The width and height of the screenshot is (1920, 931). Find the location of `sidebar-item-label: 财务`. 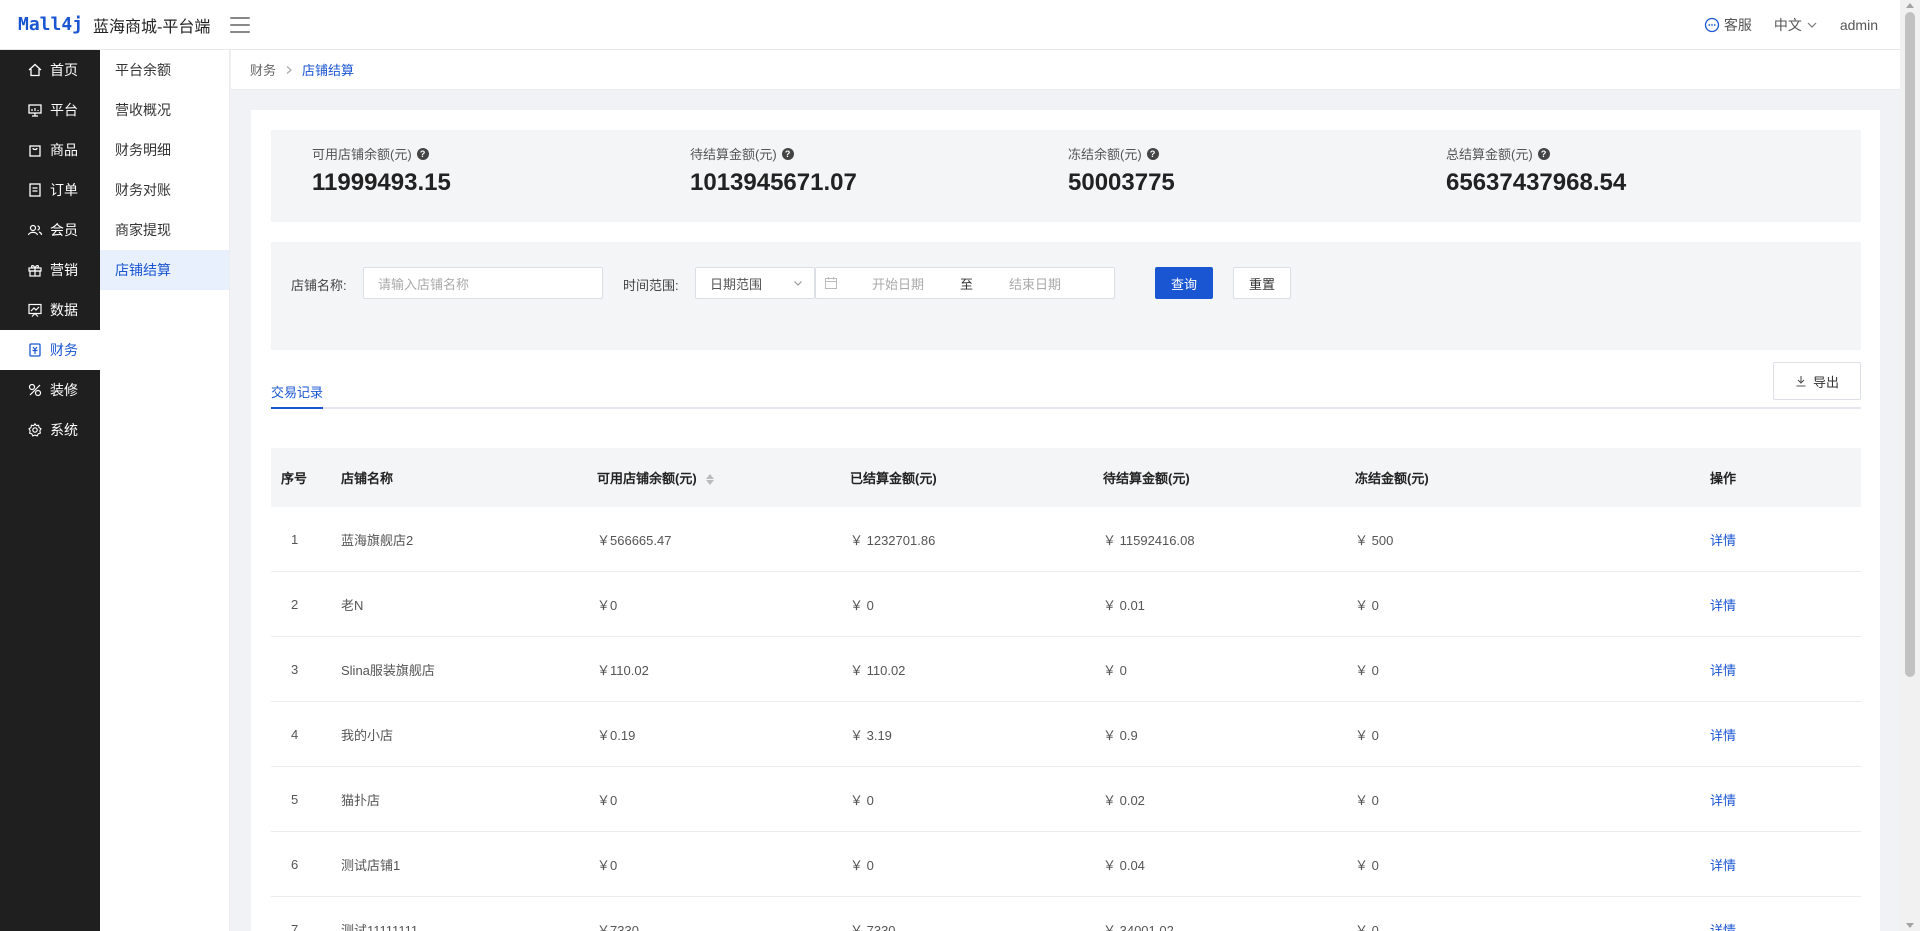

sidebar-item-label: 财务 is located at coordinates (64, 350).